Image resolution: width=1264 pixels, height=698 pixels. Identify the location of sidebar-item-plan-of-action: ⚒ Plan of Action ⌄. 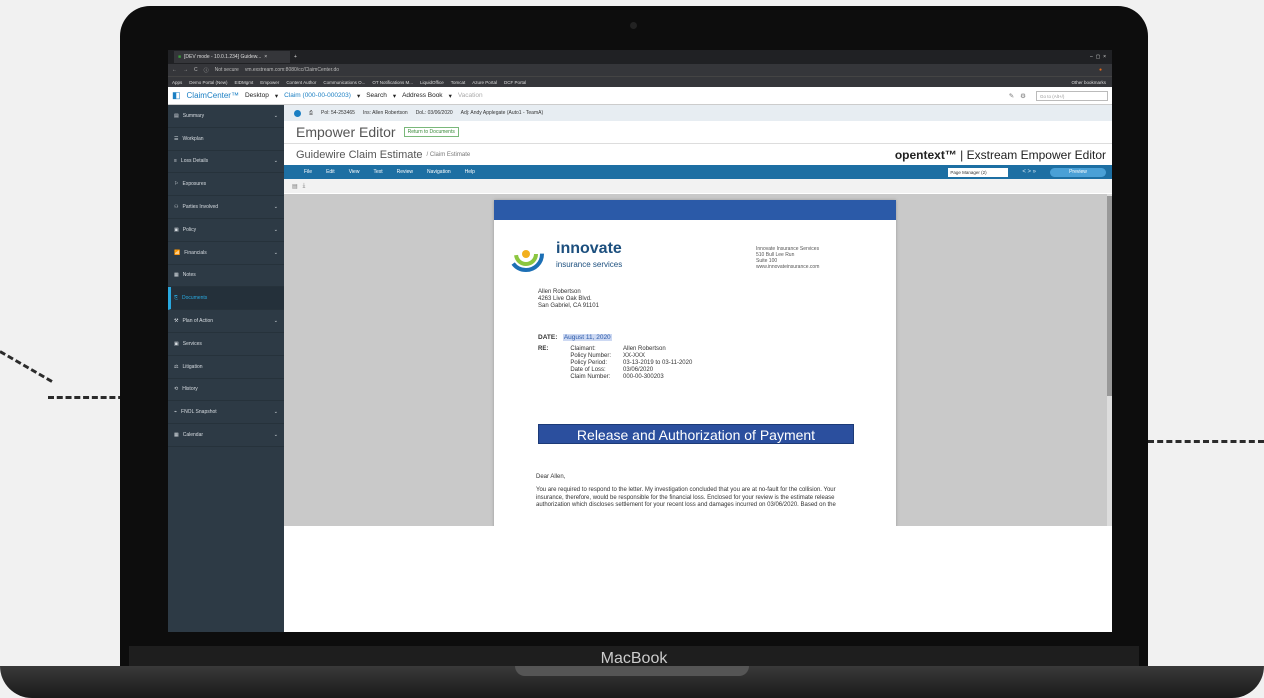
(226, 321).